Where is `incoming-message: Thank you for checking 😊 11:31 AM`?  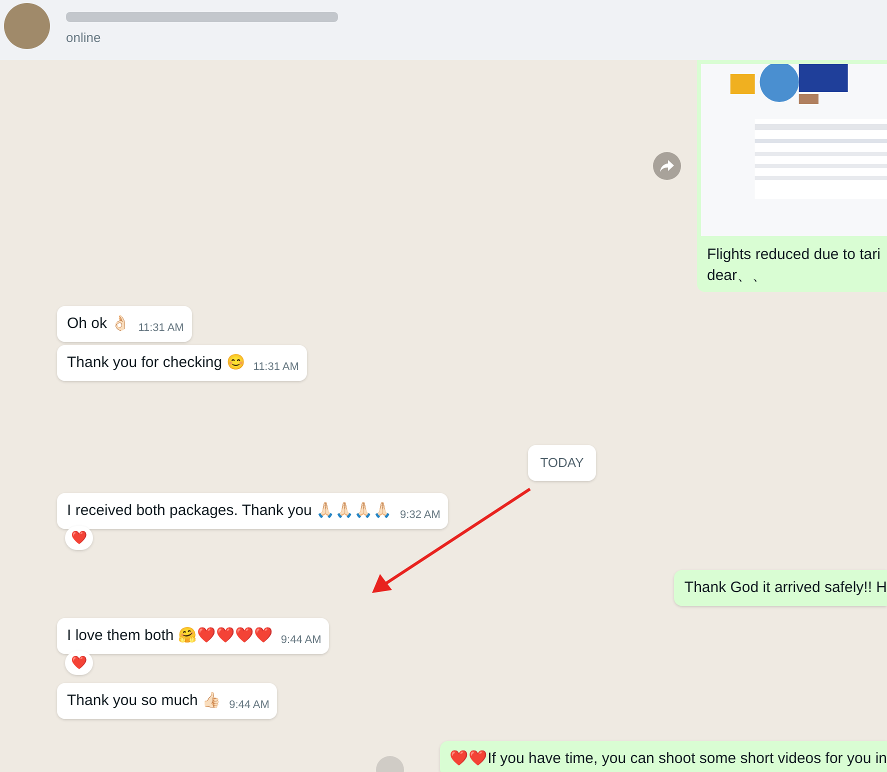
incoming-message: Thank you for checking 😊 11:31 AM is located at coordinates (182, 363).